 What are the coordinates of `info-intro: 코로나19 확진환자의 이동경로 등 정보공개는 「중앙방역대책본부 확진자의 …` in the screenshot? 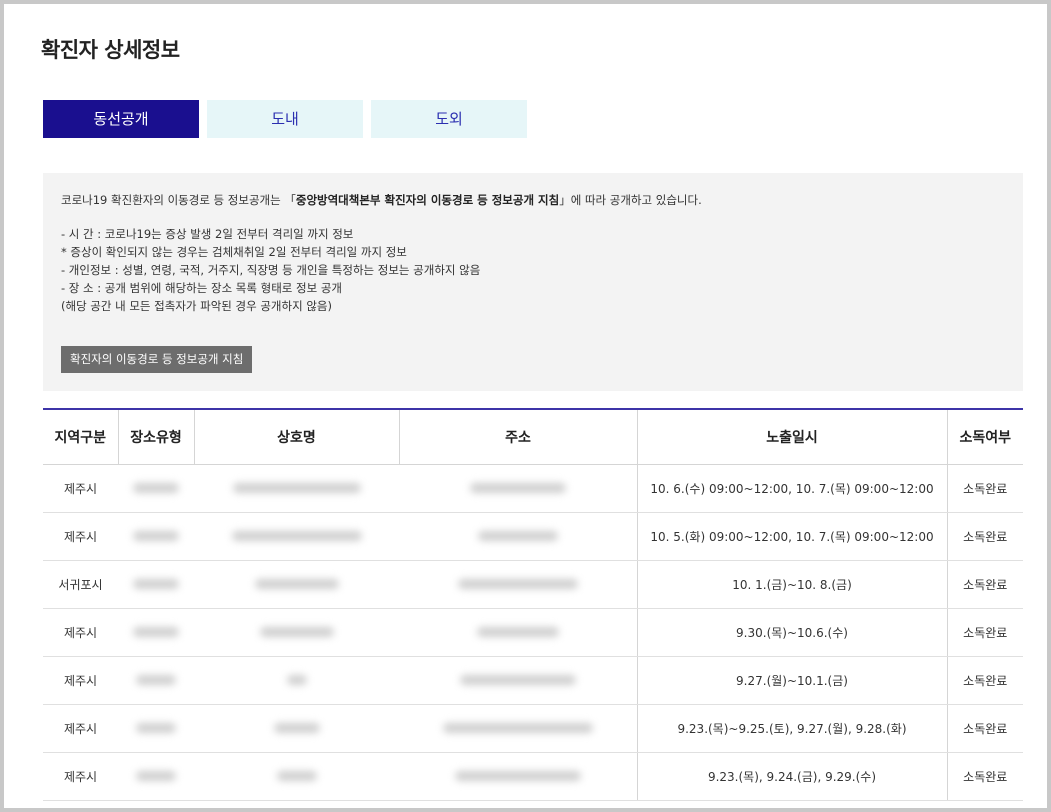 It's located at (533, 200).